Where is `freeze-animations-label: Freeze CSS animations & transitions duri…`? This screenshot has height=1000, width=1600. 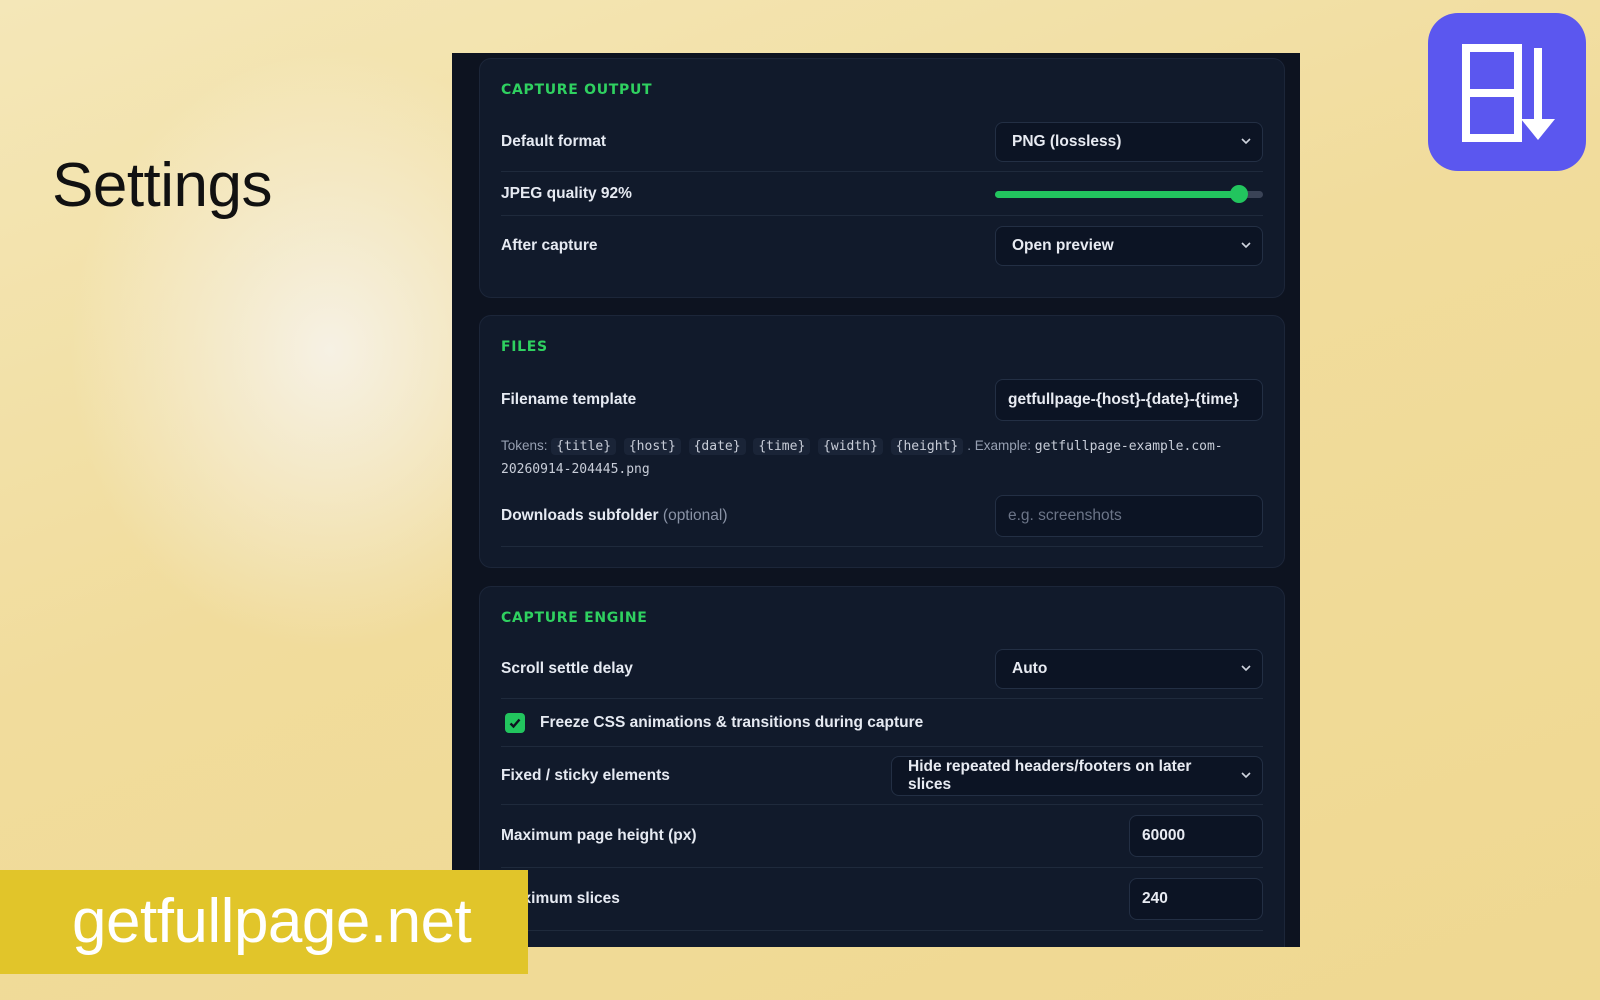
freeze-animations-label: Freeze CSS animations & transitions duri… is located at coordinates (732, 722).